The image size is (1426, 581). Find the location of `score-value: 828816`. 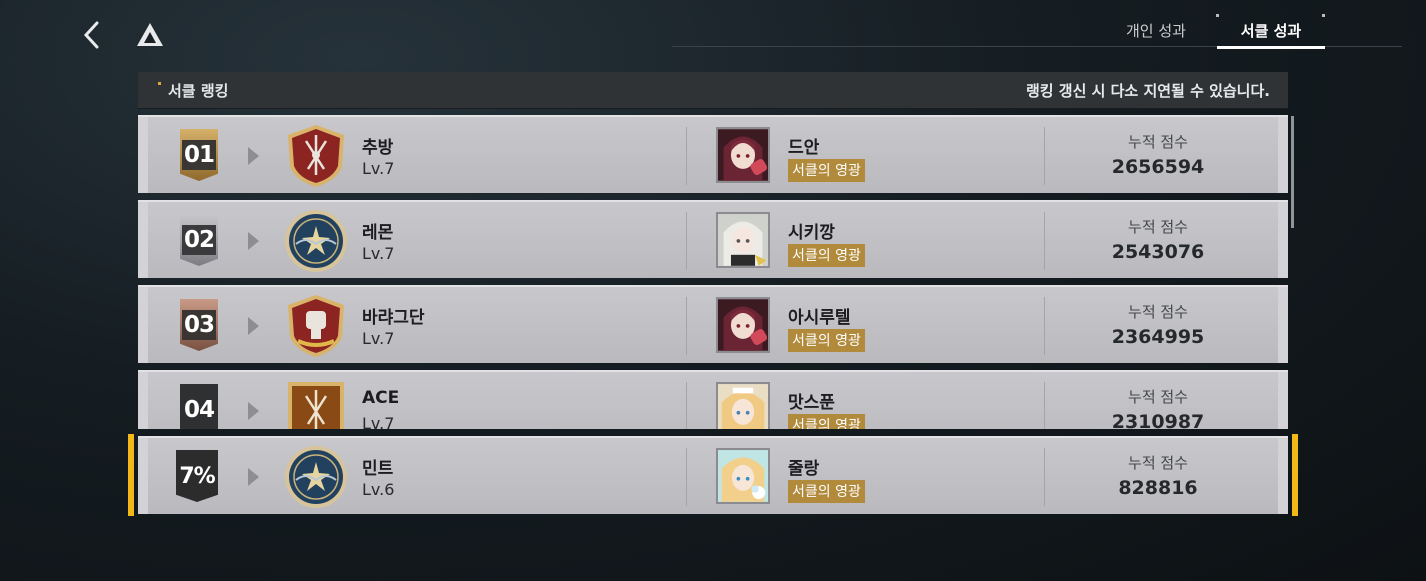

score-value: 828816 is located at coordinates (1158, 488).